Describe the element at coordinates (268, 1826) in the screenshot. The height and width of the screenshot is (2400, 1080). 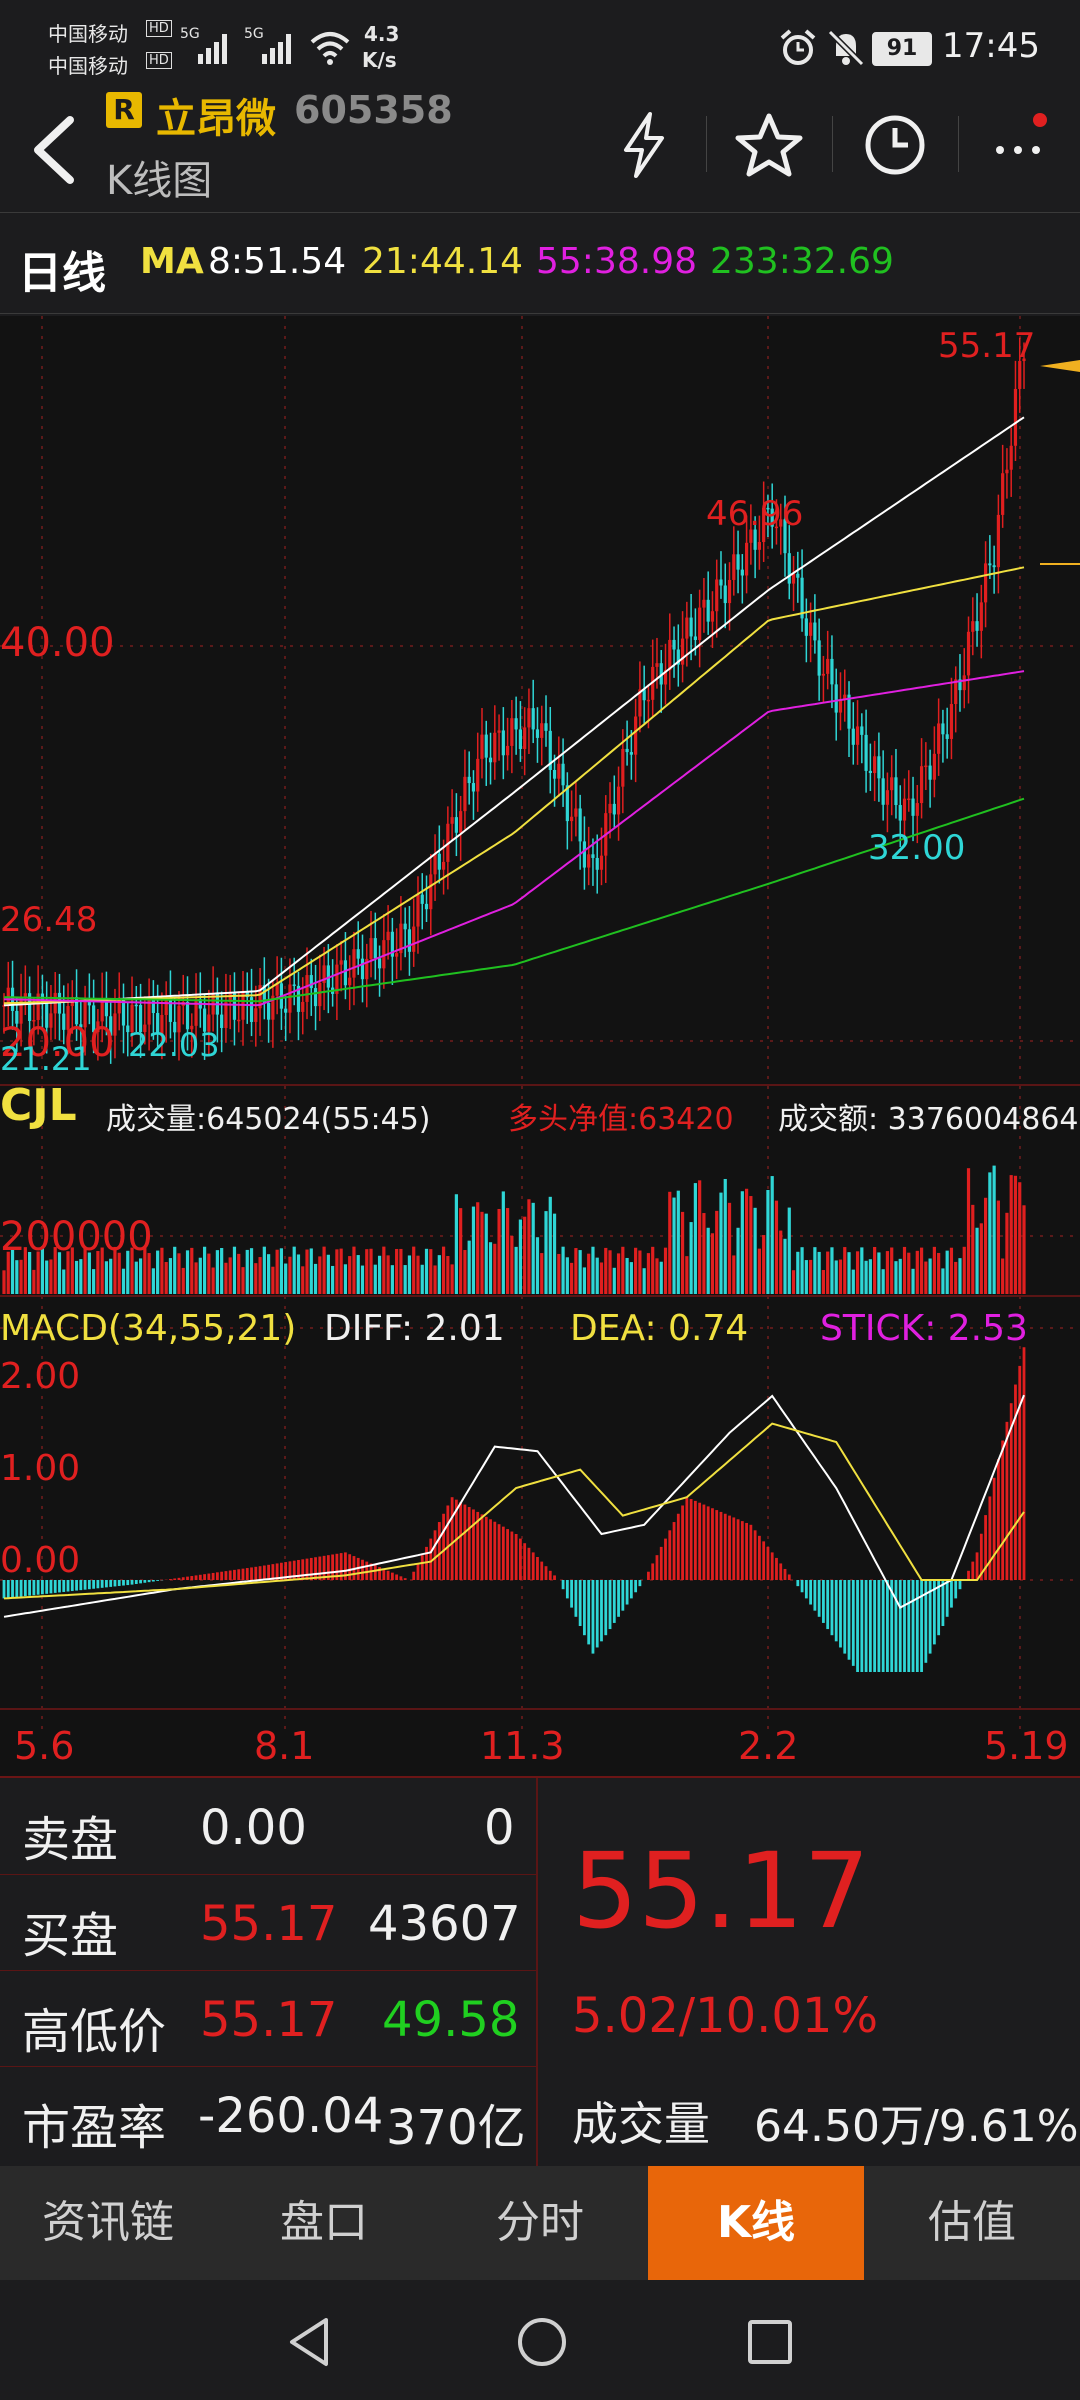
I see `sell-row: 卖盘 0.00 0` at that location.